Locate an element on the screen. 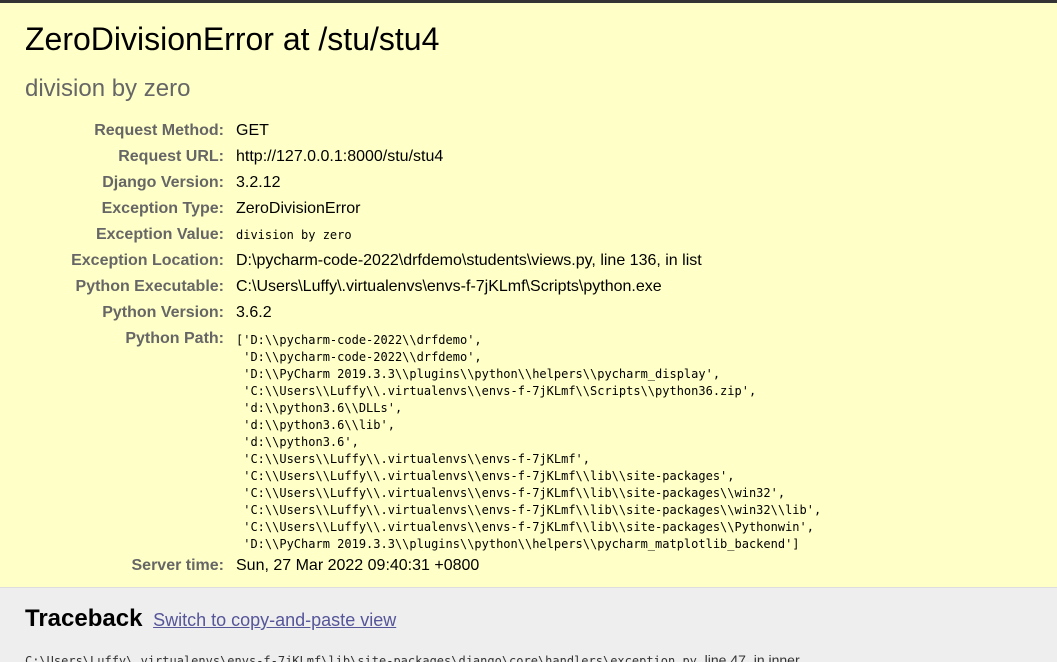 This screenshot has width=1057, height=662. meta-value: GET is located at coordinates (252, 130).